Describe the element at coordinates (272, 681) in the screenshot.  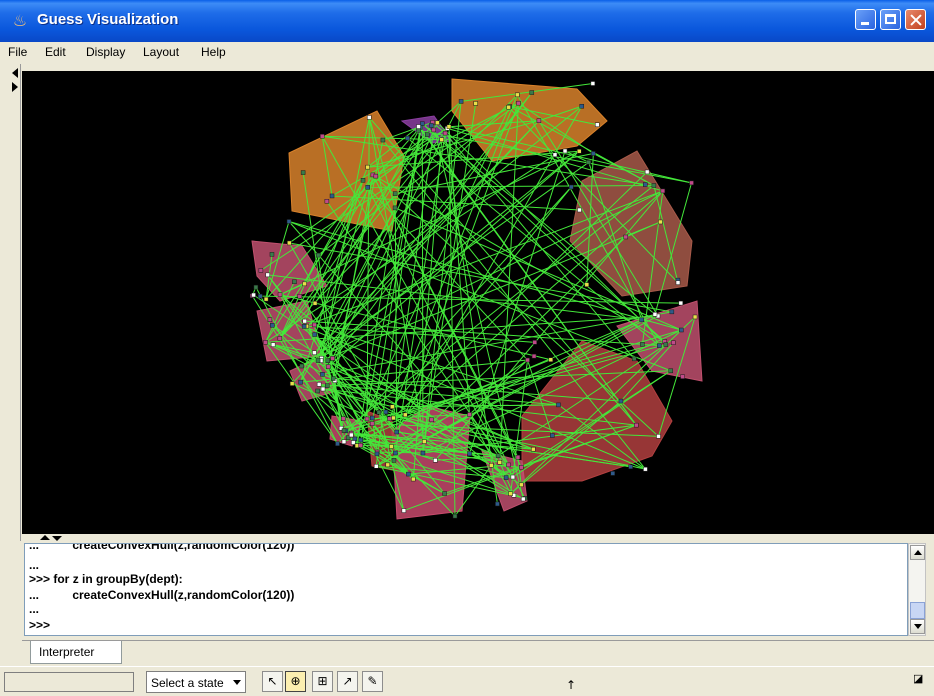
I see `pointer-icon: ↖` at that location.